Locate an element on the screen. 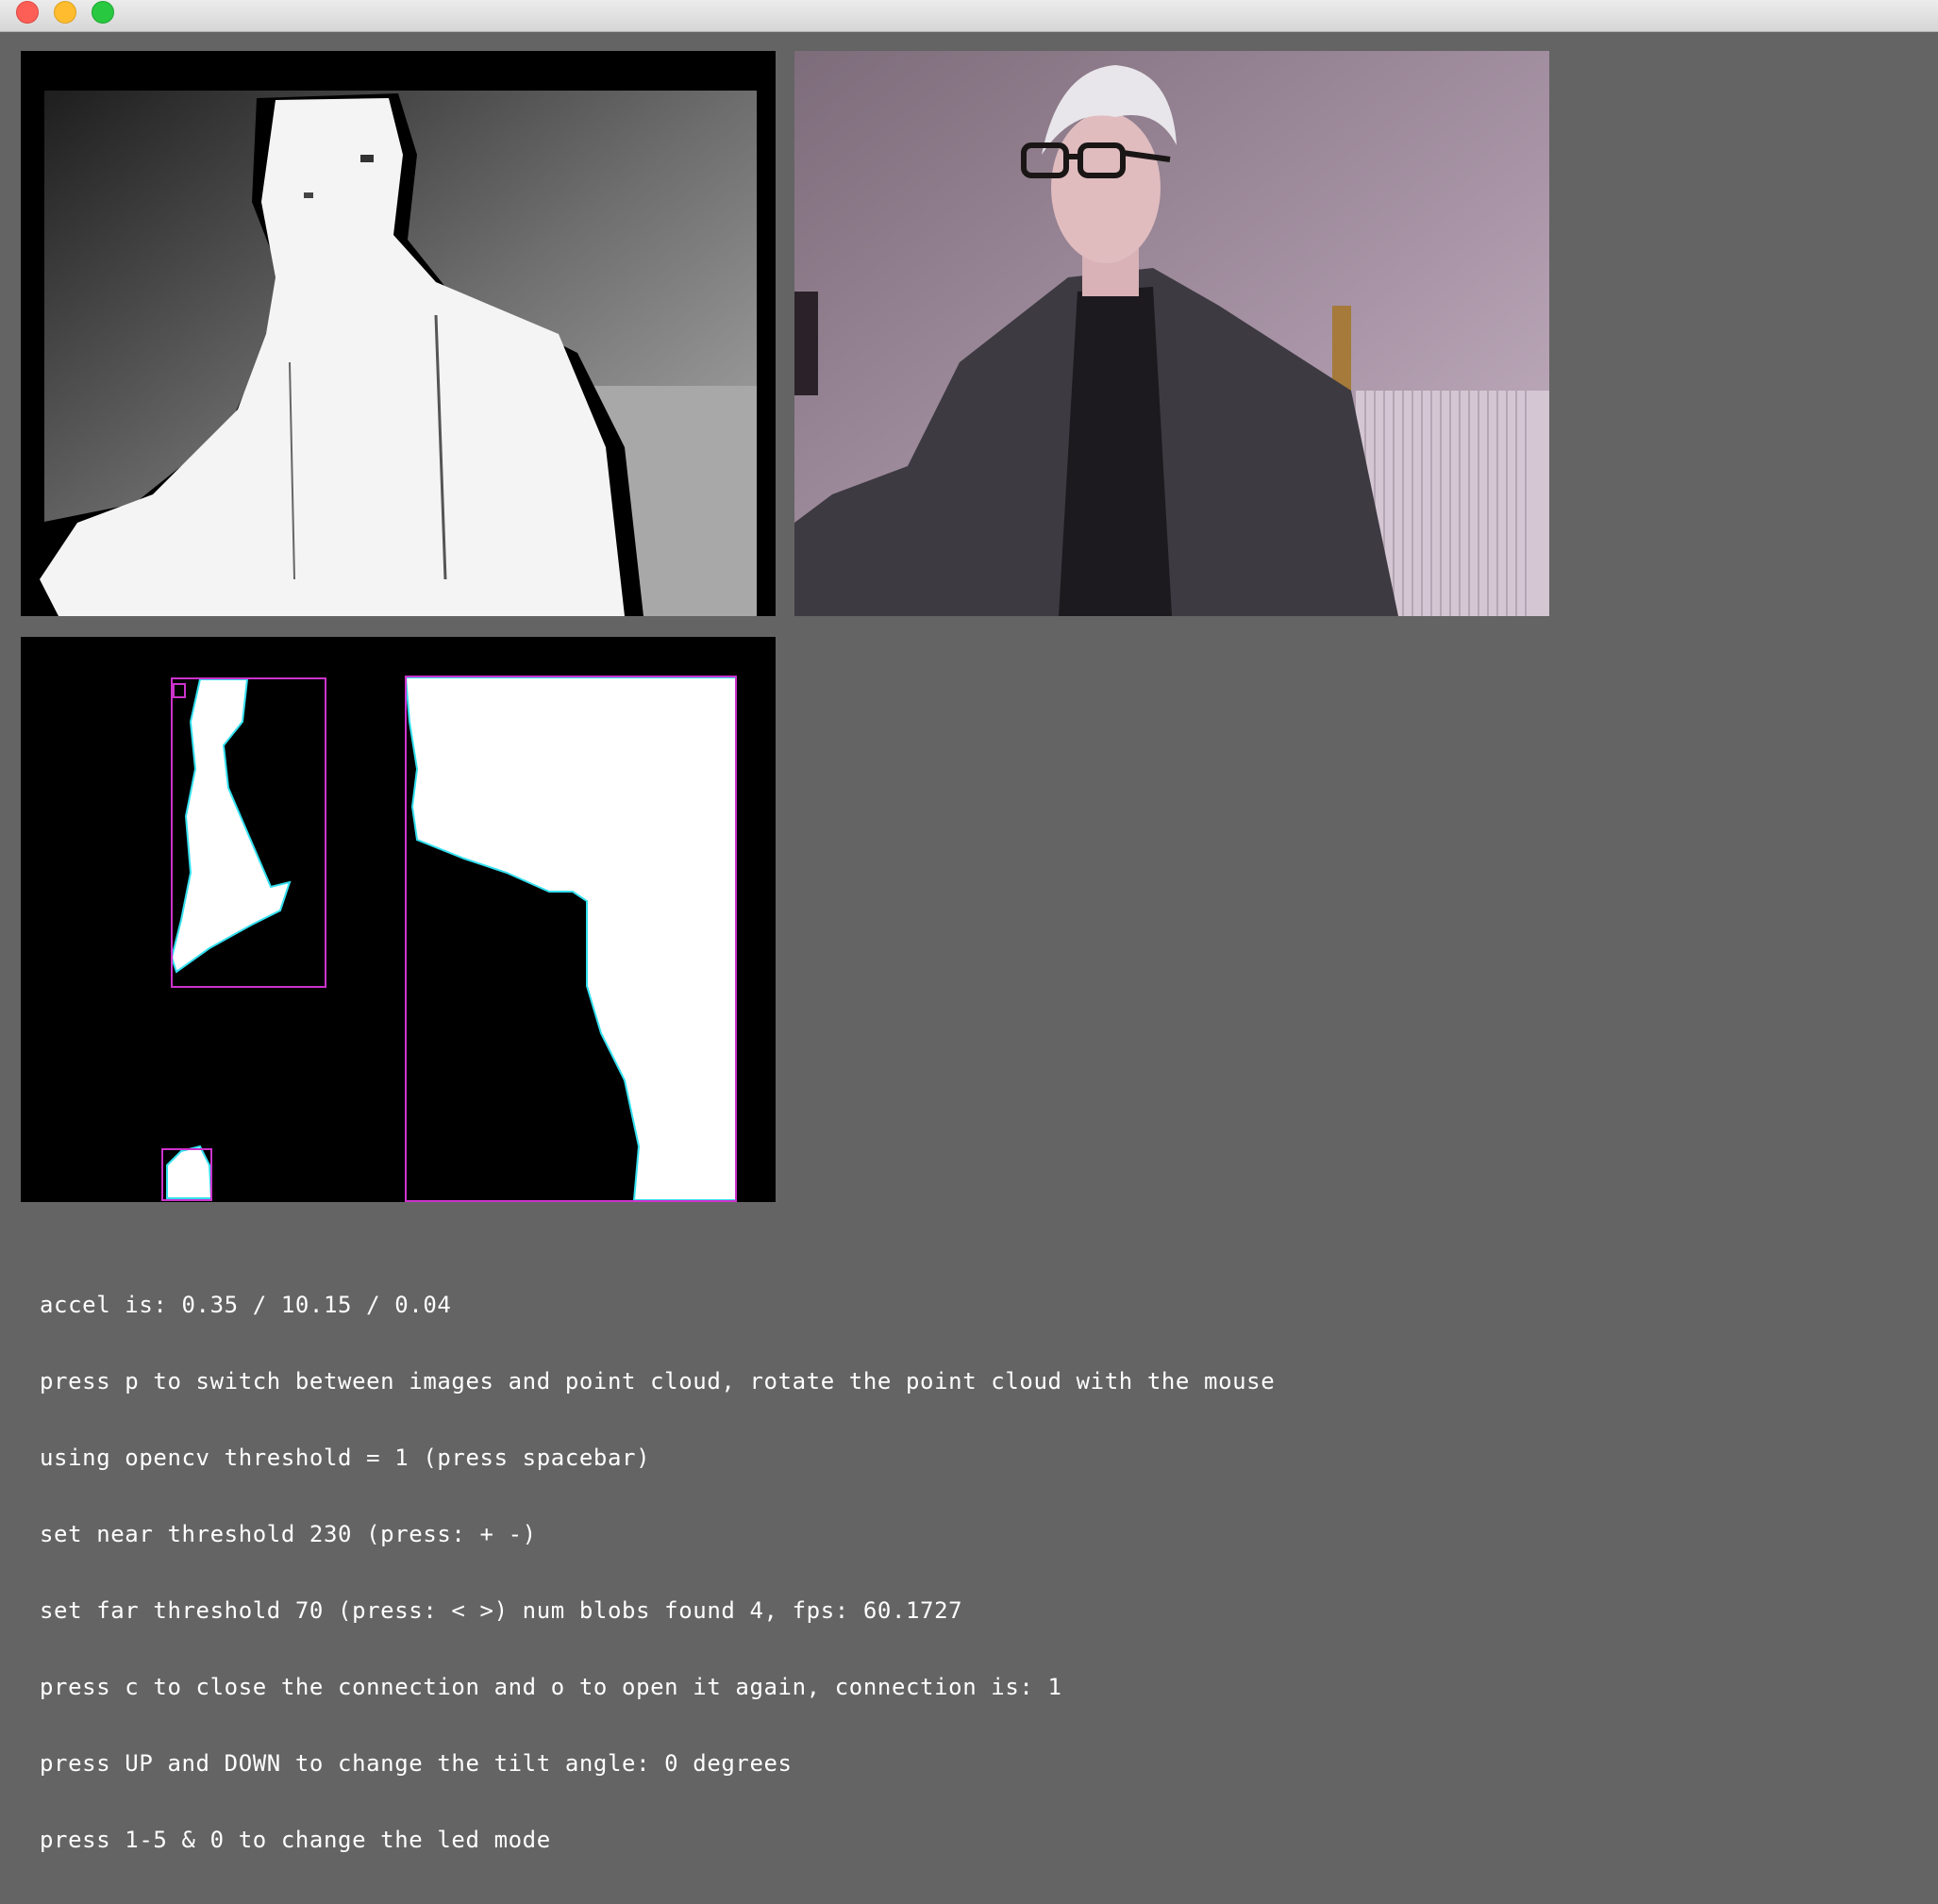 The width and height of the screenshot is (1938, 1904). rgb-camera-view is located at coordinates (1171, 333).